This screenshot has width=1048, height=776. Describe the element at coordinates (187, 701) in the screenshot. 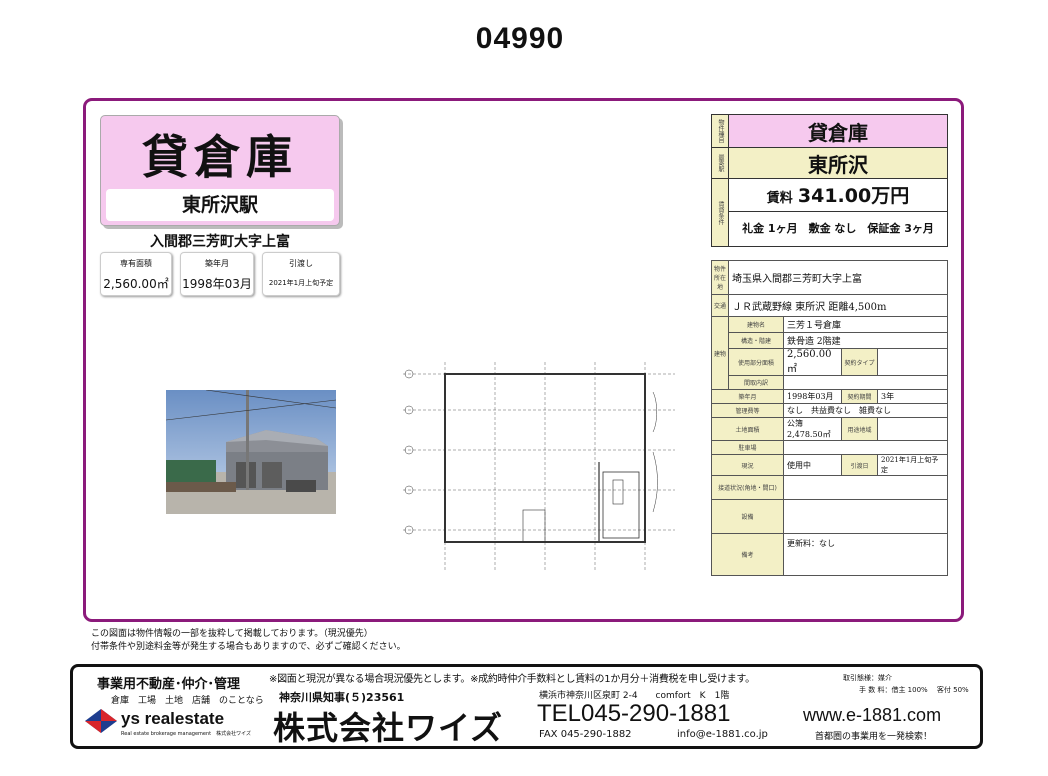

I see `categories-line: 倉庫 工場 土地 店舗 のことなら` at that location.